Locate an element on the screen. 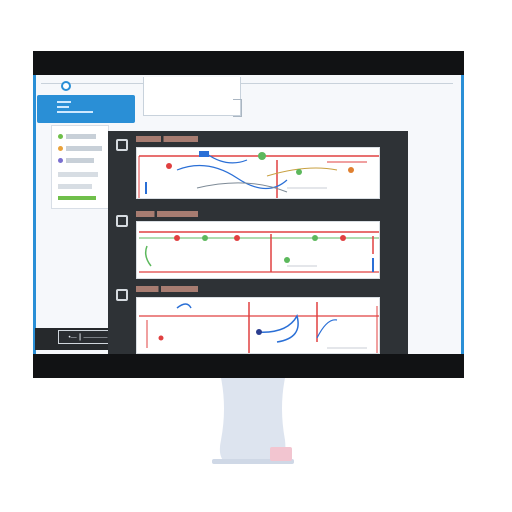 The height and width of the screenshot is (512, 512). top-divider is located at coordinates (247, 83).